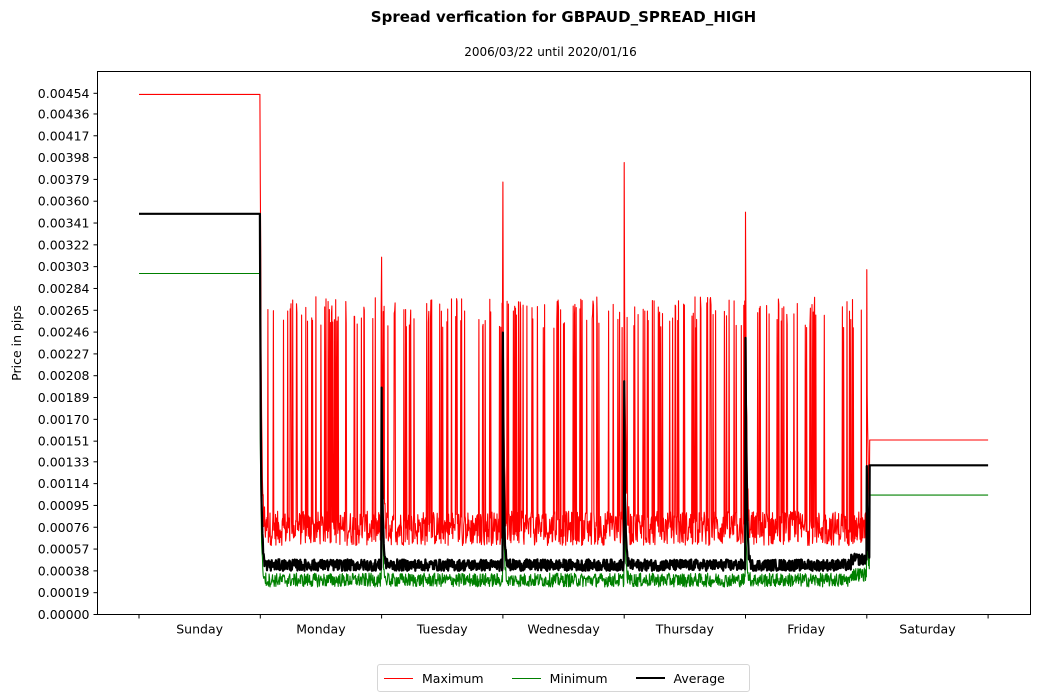 This screenshot has height=700, width=1039. Describe the element at coordinates (64, 157) in the screenshot. I see `y-tick-label: 0.00398` at that location.